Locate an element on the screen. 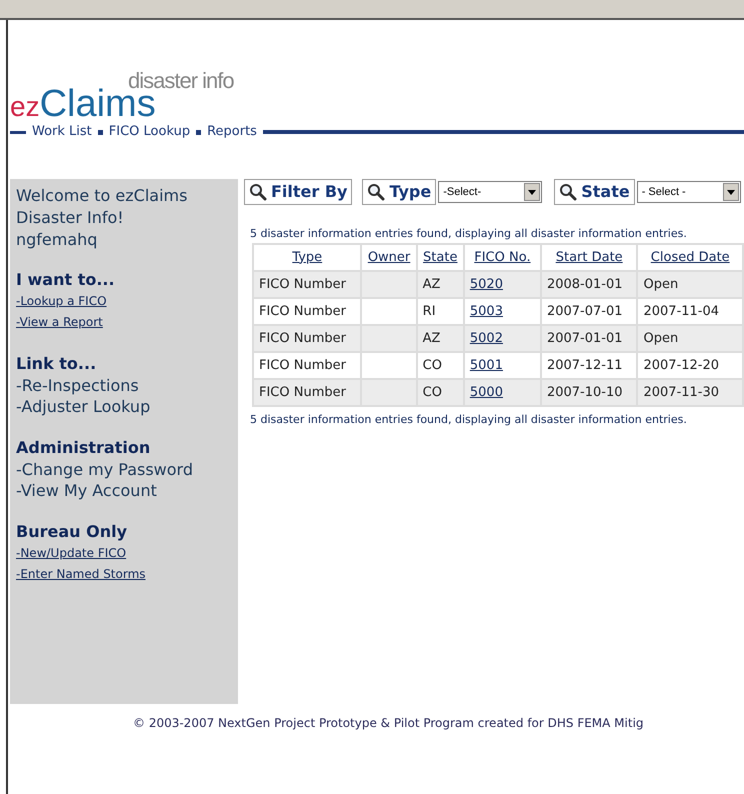  sidebar-link: -Lookup a FICO is located at coordinates (127, 301).